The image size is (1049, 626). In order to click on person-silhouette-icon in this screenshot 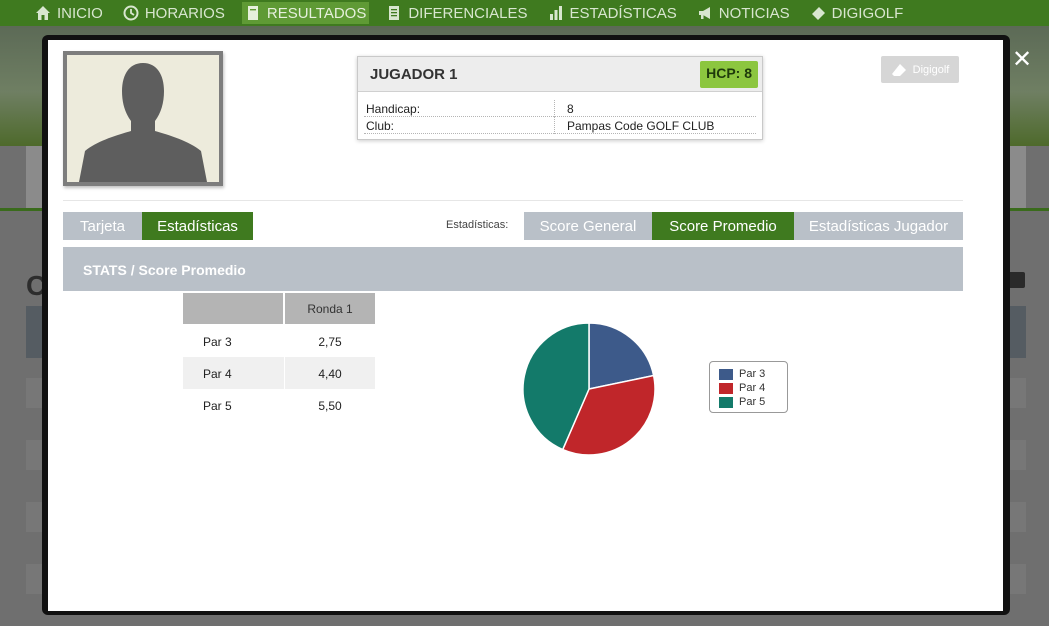, I will do `click(143, 122)`.